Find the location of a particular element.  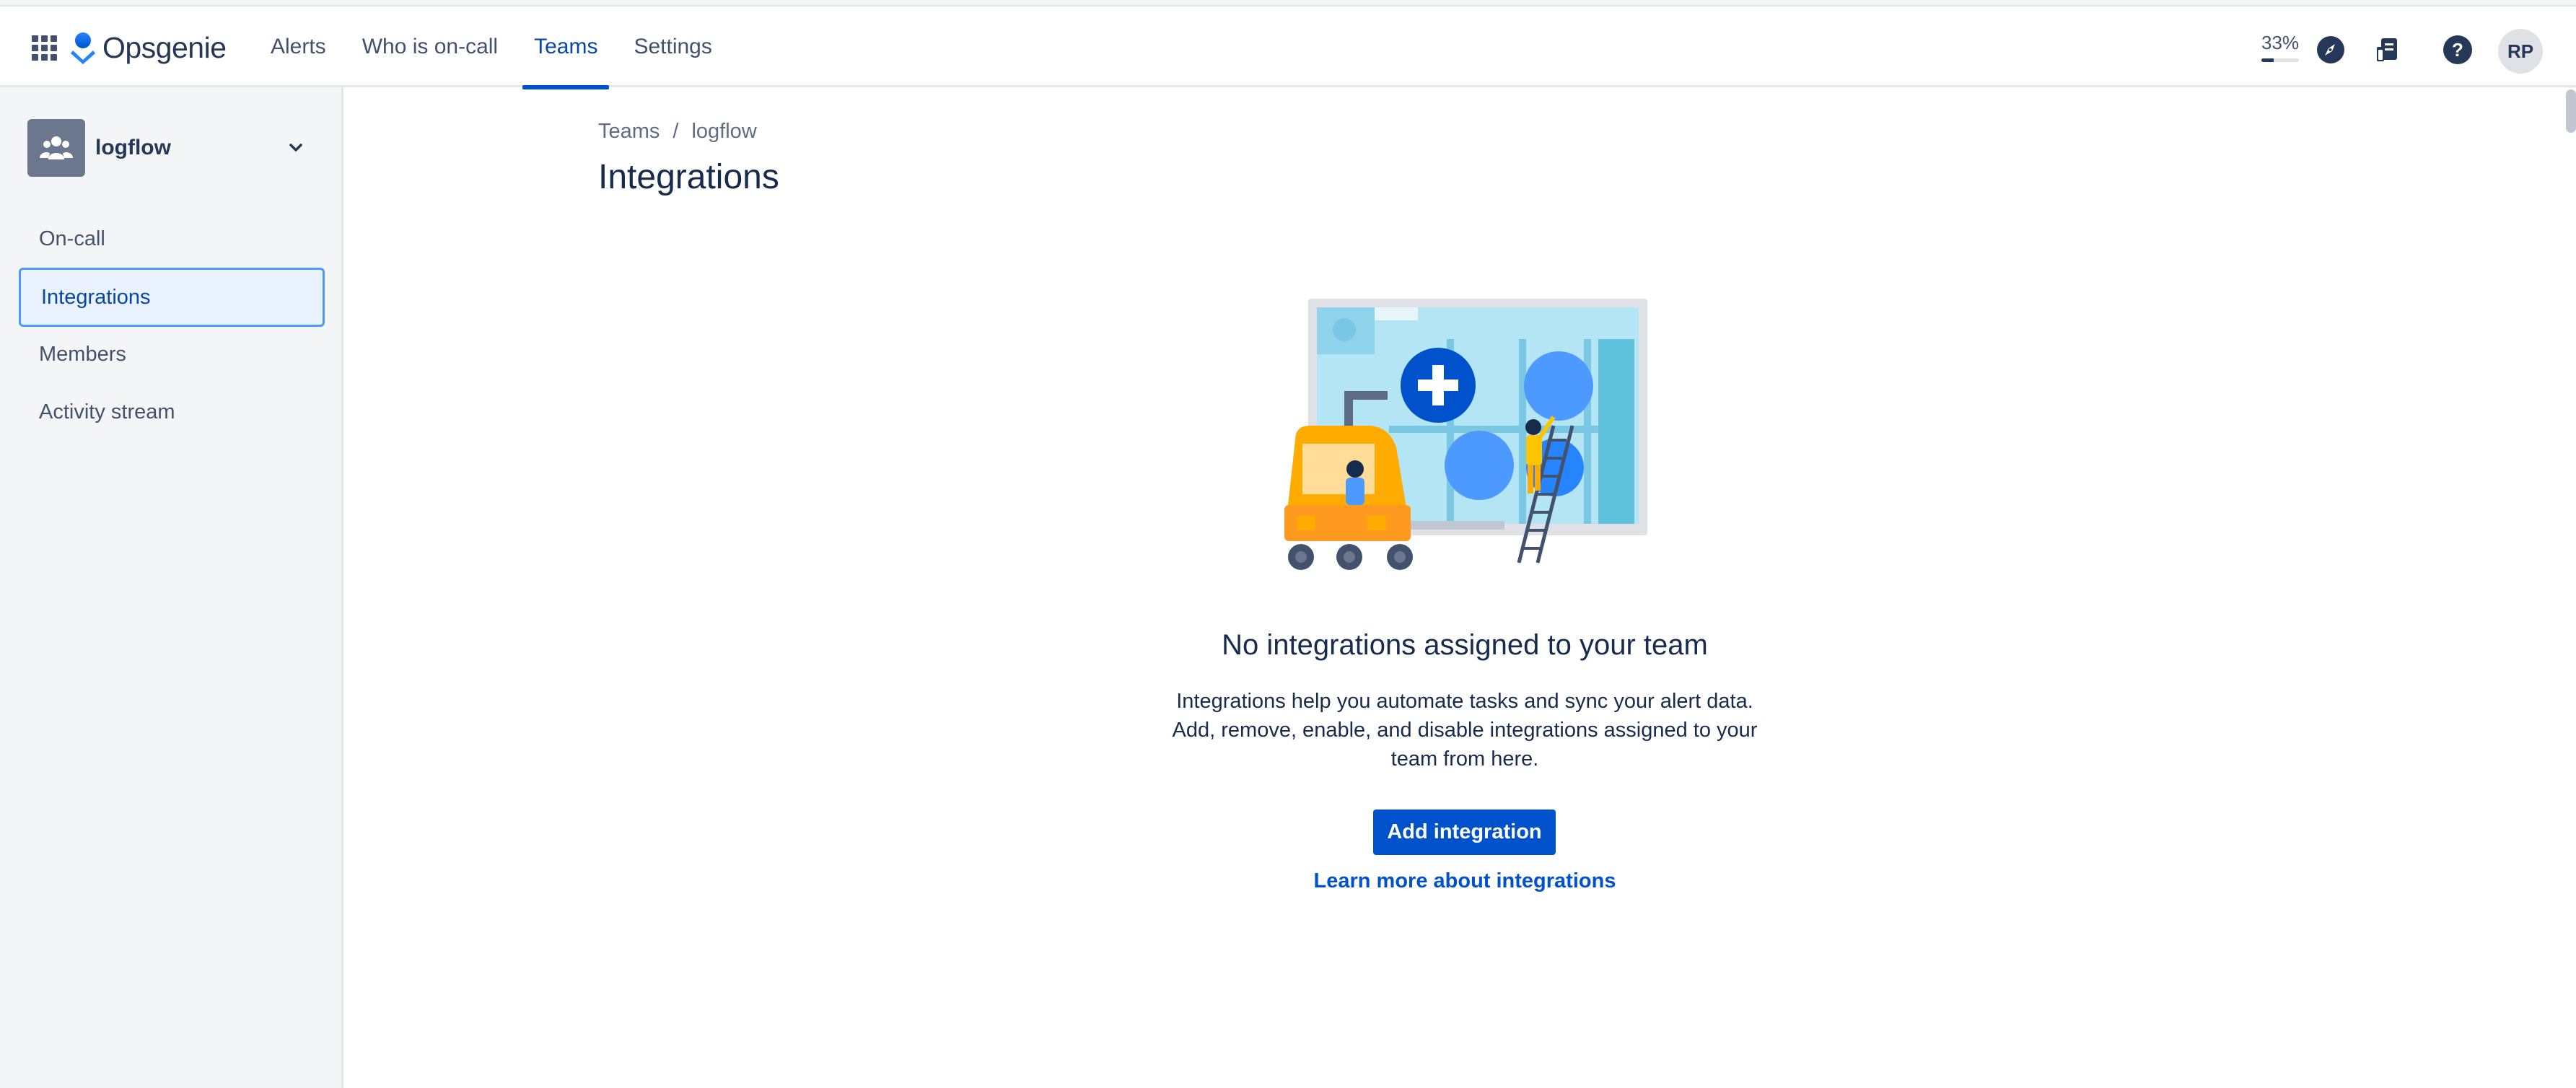

primary-nav: Alerts Who is on-call Teams Settings is located at coordinates (498, 47).